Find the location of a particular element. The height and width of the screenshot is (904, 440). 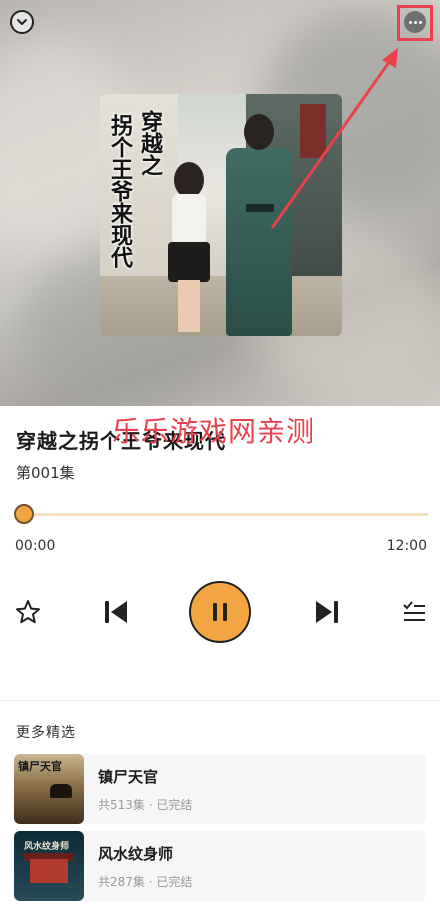

watermark-text: 乐乐游戏网亲测 is located at coordinates (214, 431).